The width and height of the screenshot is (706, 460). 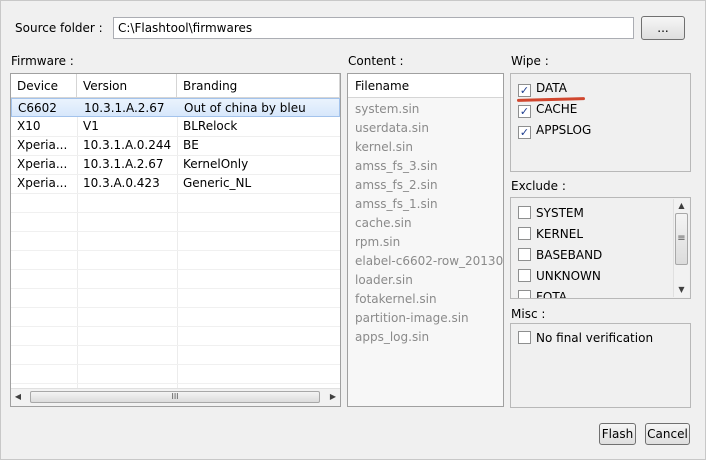 What do you see at coordinates (396, 166) in the screenshot?
I see `file-list-item: amss_fs_3.sin` at bounding box center [396, 166].